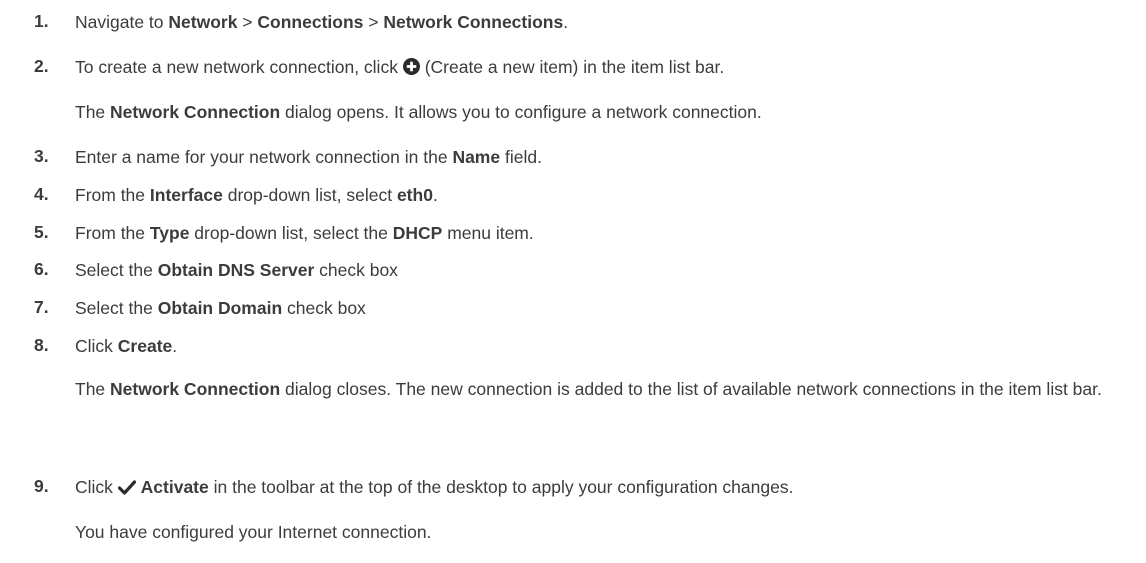 The image size is (1146, 563). I want to click on step-number: 2., so click(41, 66).